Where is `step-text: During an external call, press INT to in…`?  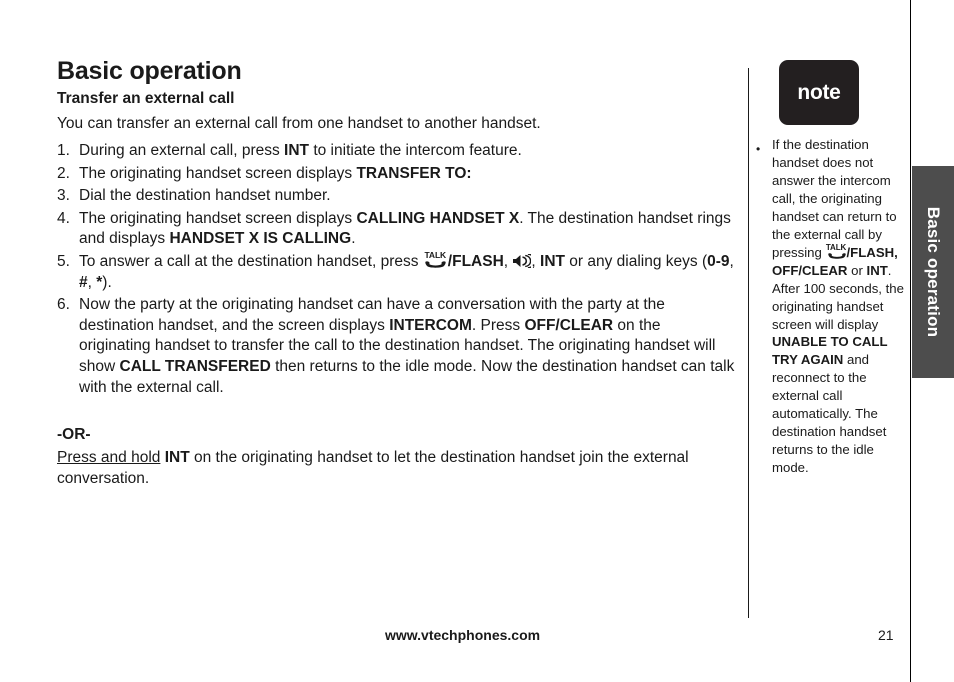 step-text: During an external call, press INT to in… is located at coordinates (300, 150).